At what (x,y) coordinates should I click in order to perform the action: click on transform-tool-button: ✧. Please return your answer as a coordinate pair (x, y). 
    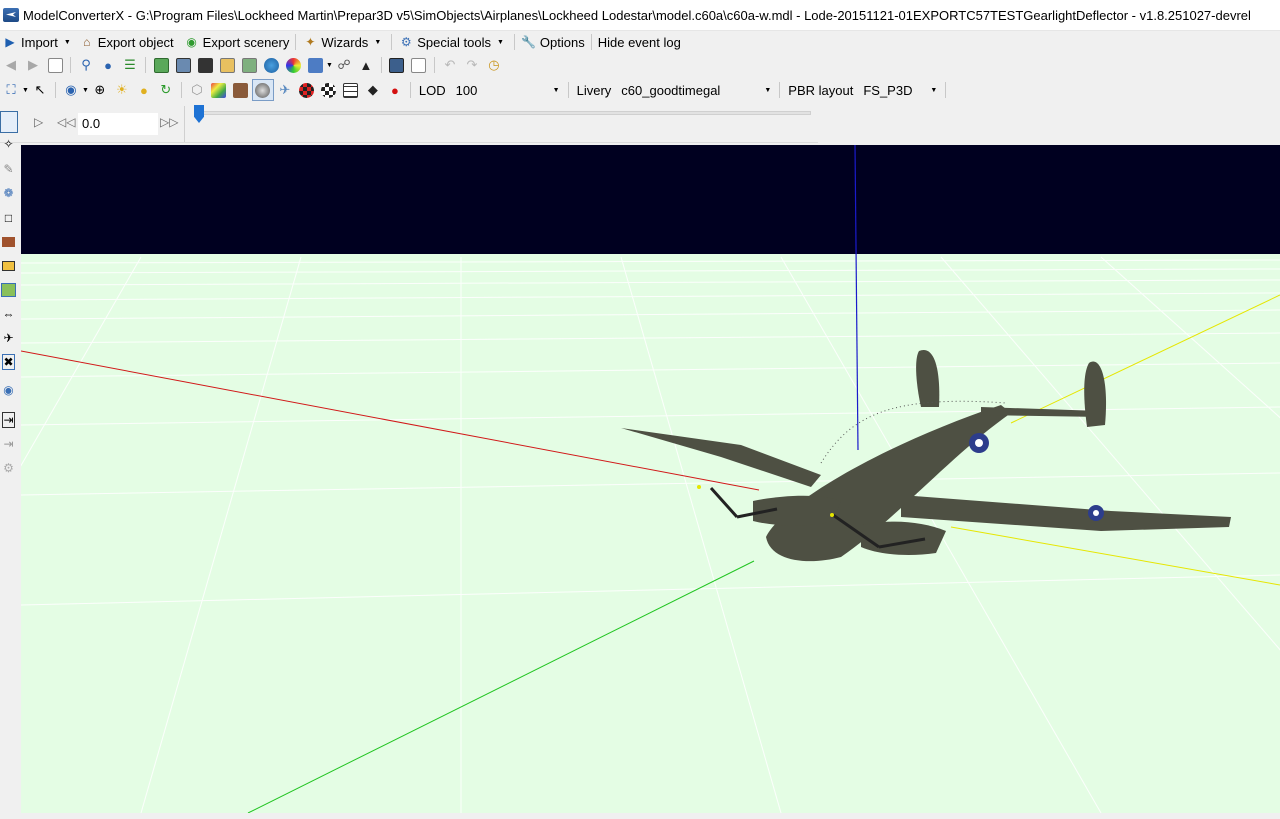
    Looking at the image, I should click on (8, 144).